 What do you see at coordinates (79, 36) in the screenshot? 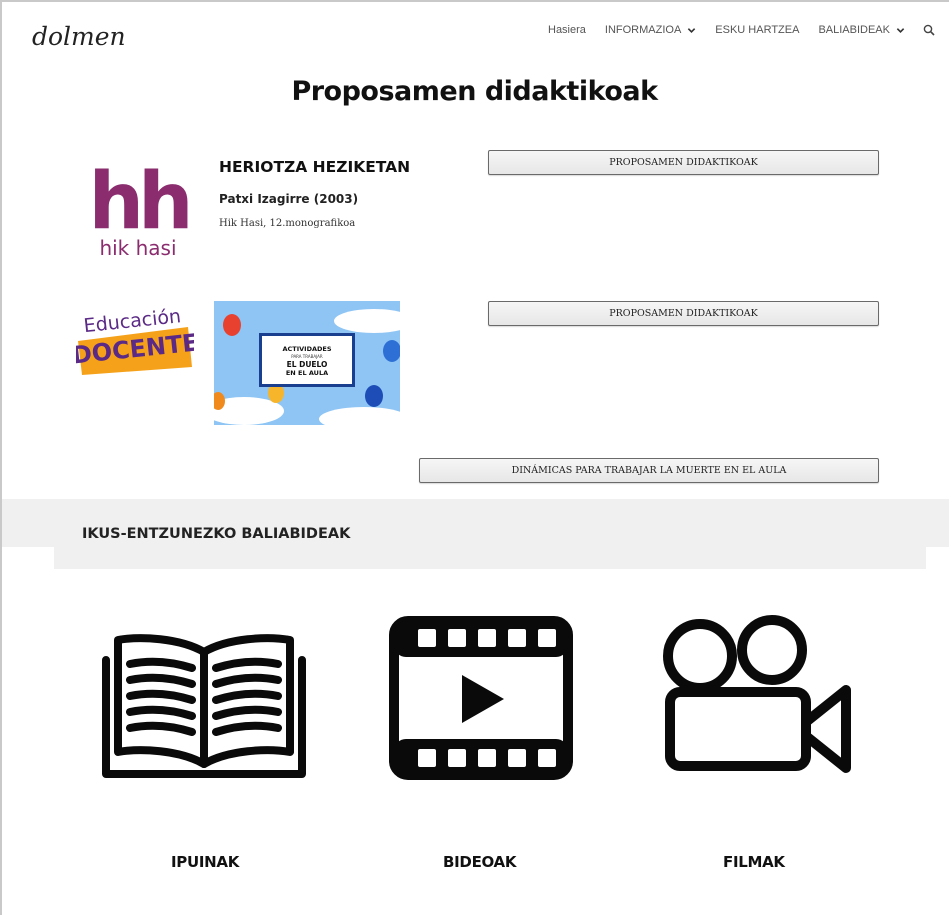
I see `logo-text: dolmen` at bounding box center [79, 36].